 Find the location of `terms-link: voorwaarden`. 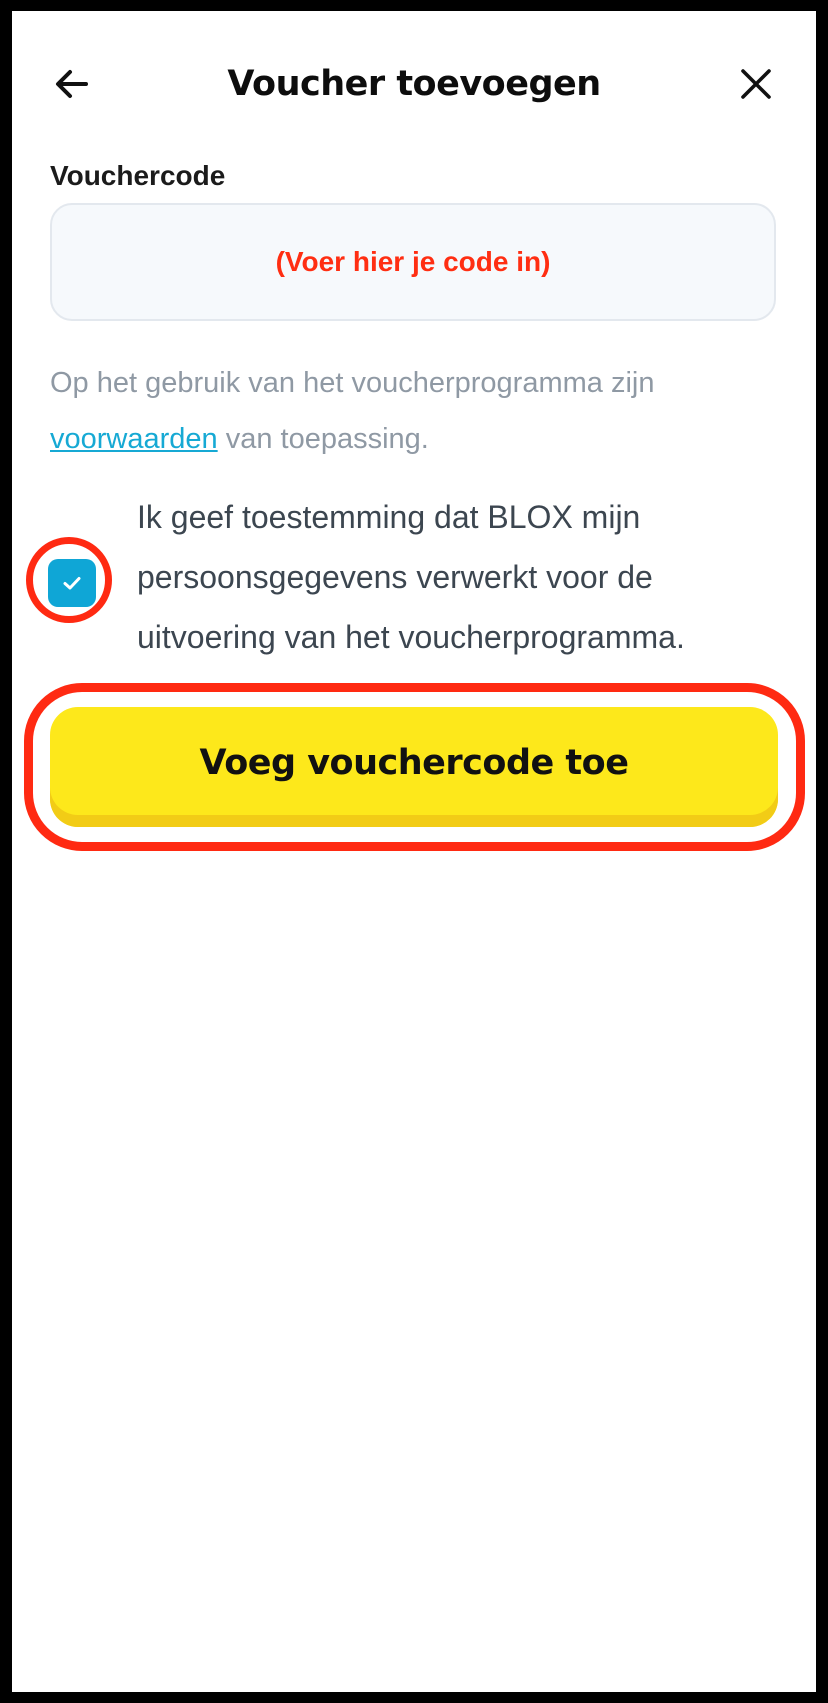

terms-link: voorwaarden is located at coordinates (134, 439).